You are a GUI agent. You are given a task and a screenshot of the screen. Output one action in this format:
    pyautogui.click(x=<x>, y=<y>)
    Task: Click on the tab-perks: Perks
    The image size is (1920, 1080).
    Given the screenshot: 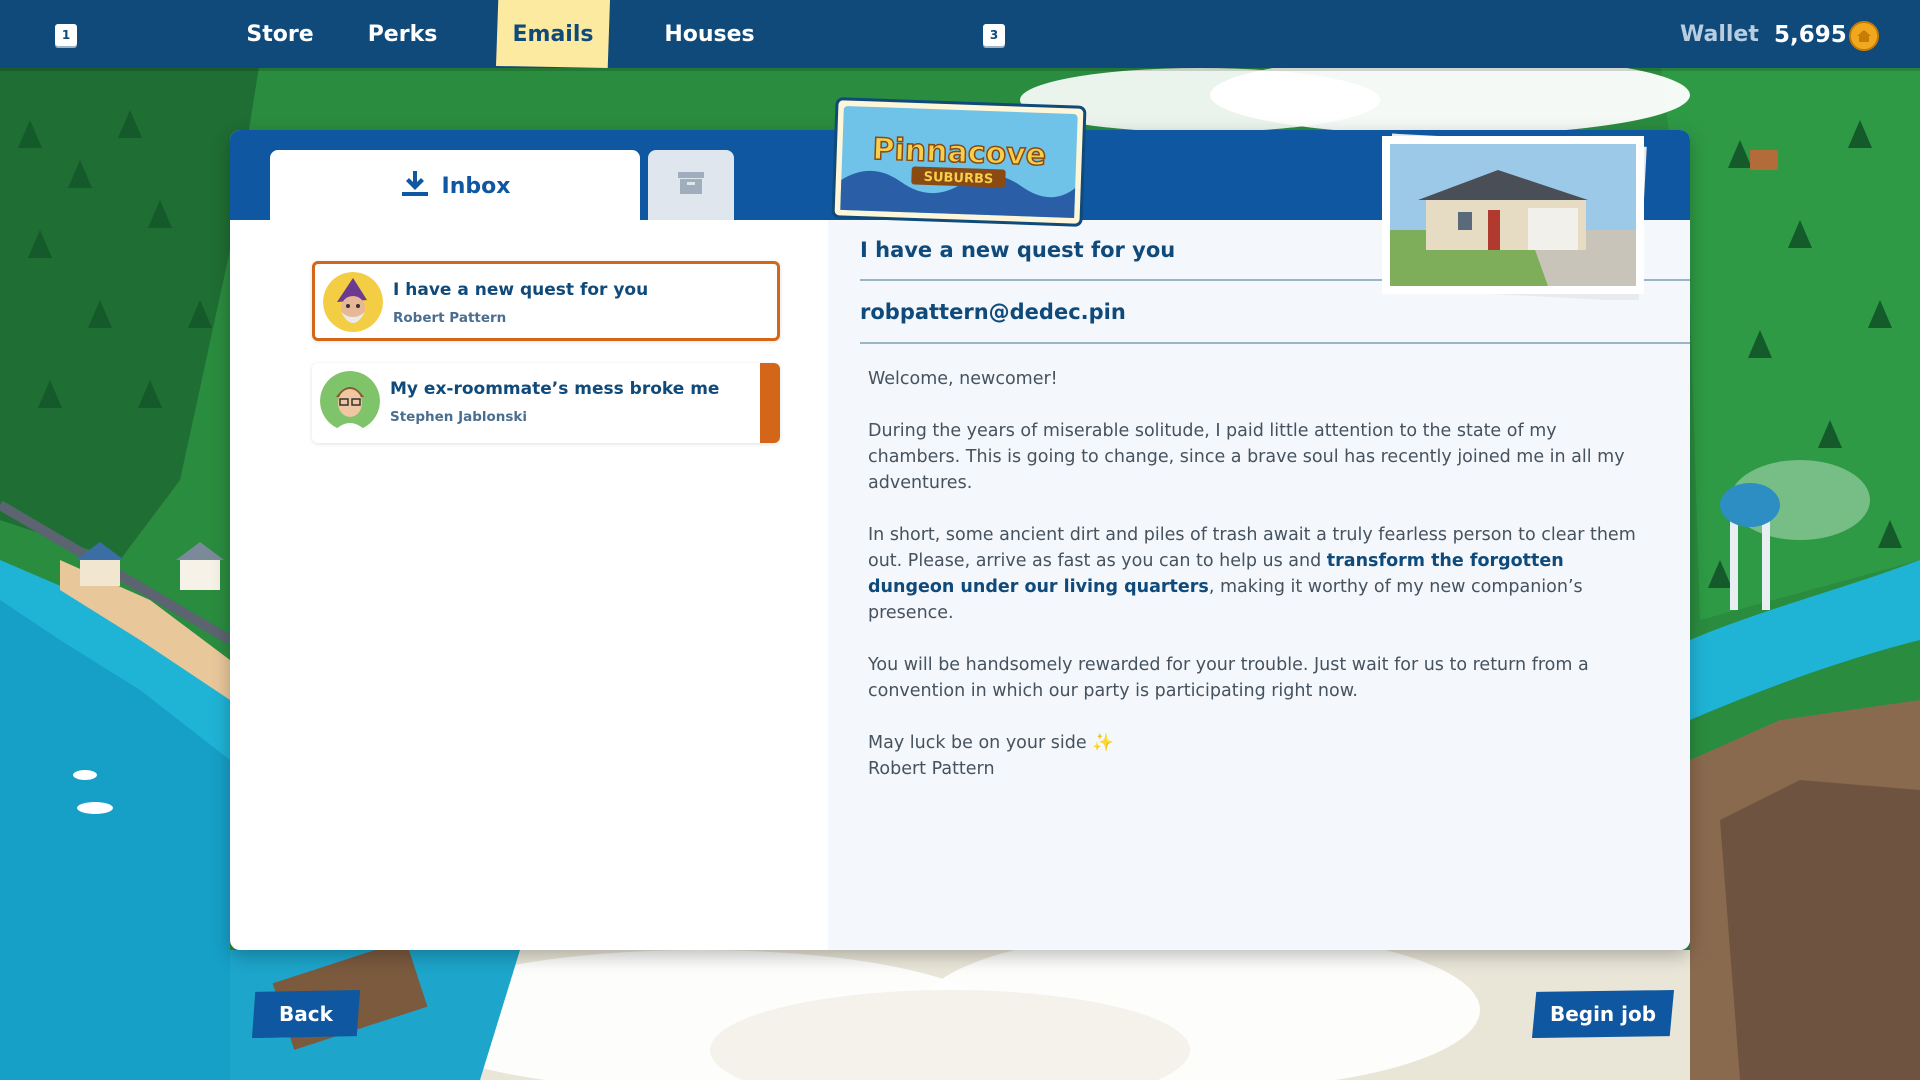 What is the action you would take?
    pyautogui.click(x=402, y=34)
    